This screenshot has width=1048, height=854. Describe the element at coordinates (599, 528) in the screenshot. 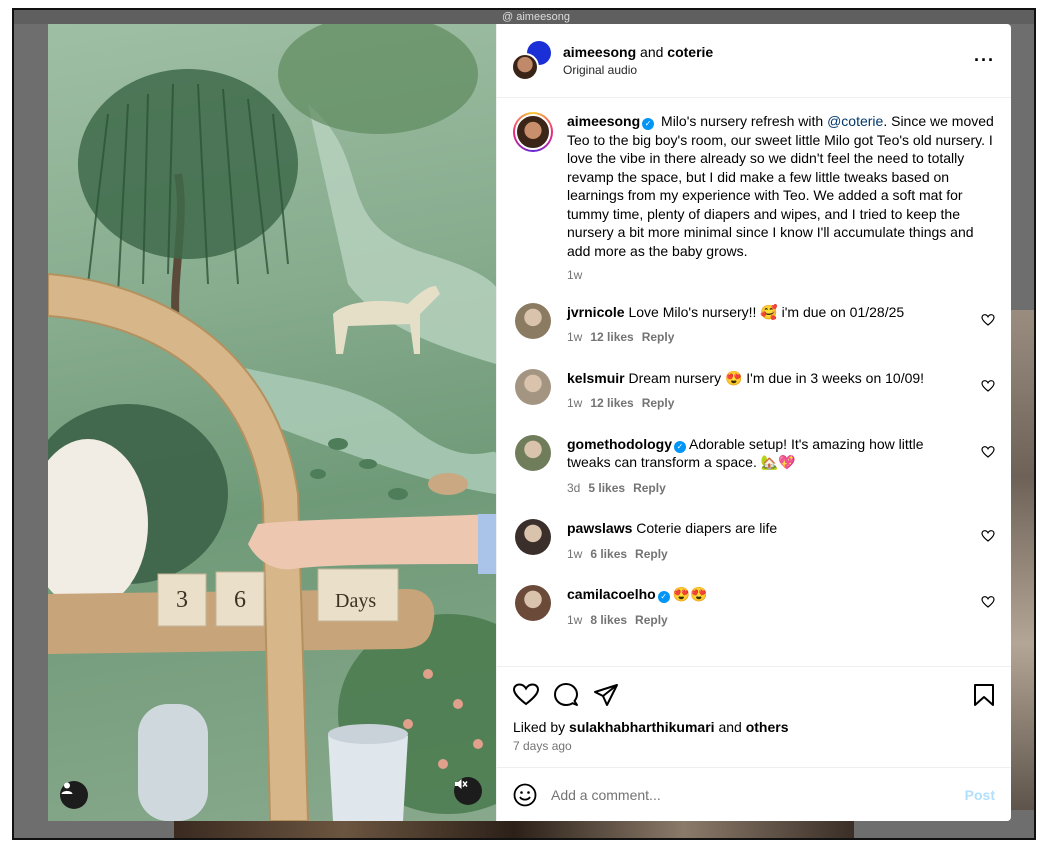

I see `commenter-username: pawslaws` at that location.